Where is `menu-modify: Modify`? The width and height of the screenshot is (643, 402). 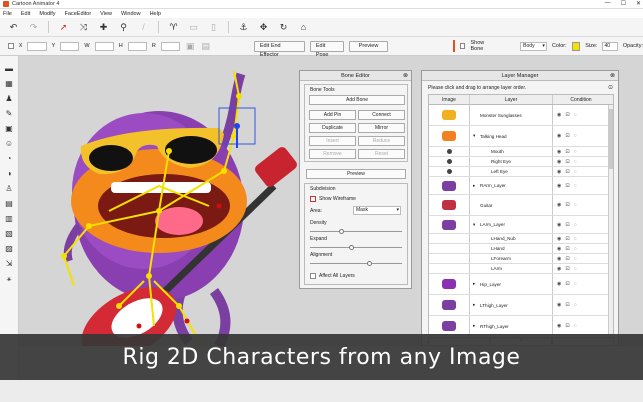
menu-modify: Modify is located at coordinates (47, 14).